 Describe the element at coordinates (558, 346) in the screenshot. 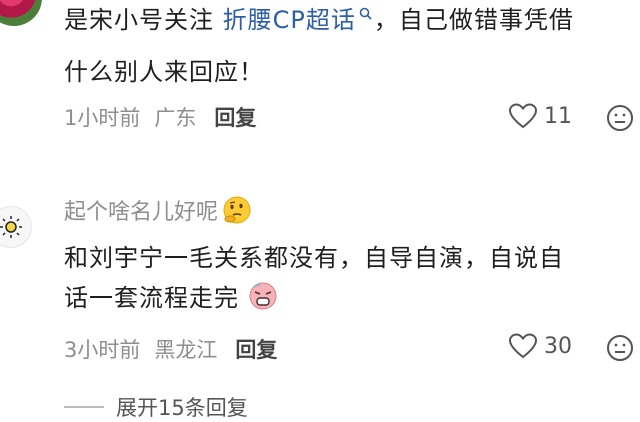

I see `like-count: 30` at that location.